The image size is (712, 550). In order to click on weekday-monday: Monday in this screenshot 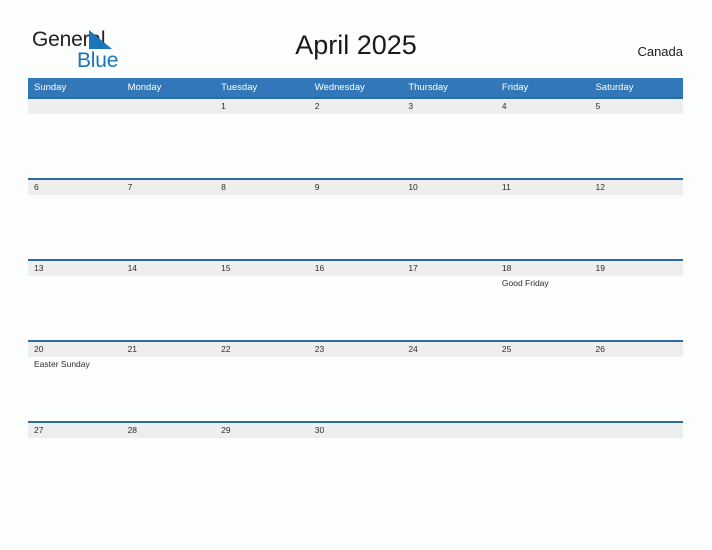, I will do `click(144, 87)`.